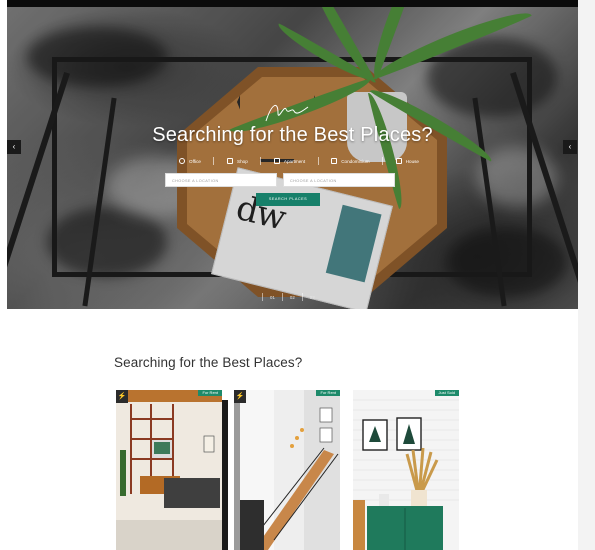 The height and width of the screenshot is (550, 595). Describe the element at coordinates (292, 135) in the screenshot. I see `hero-title: Searching for the Best Places?` at that location.